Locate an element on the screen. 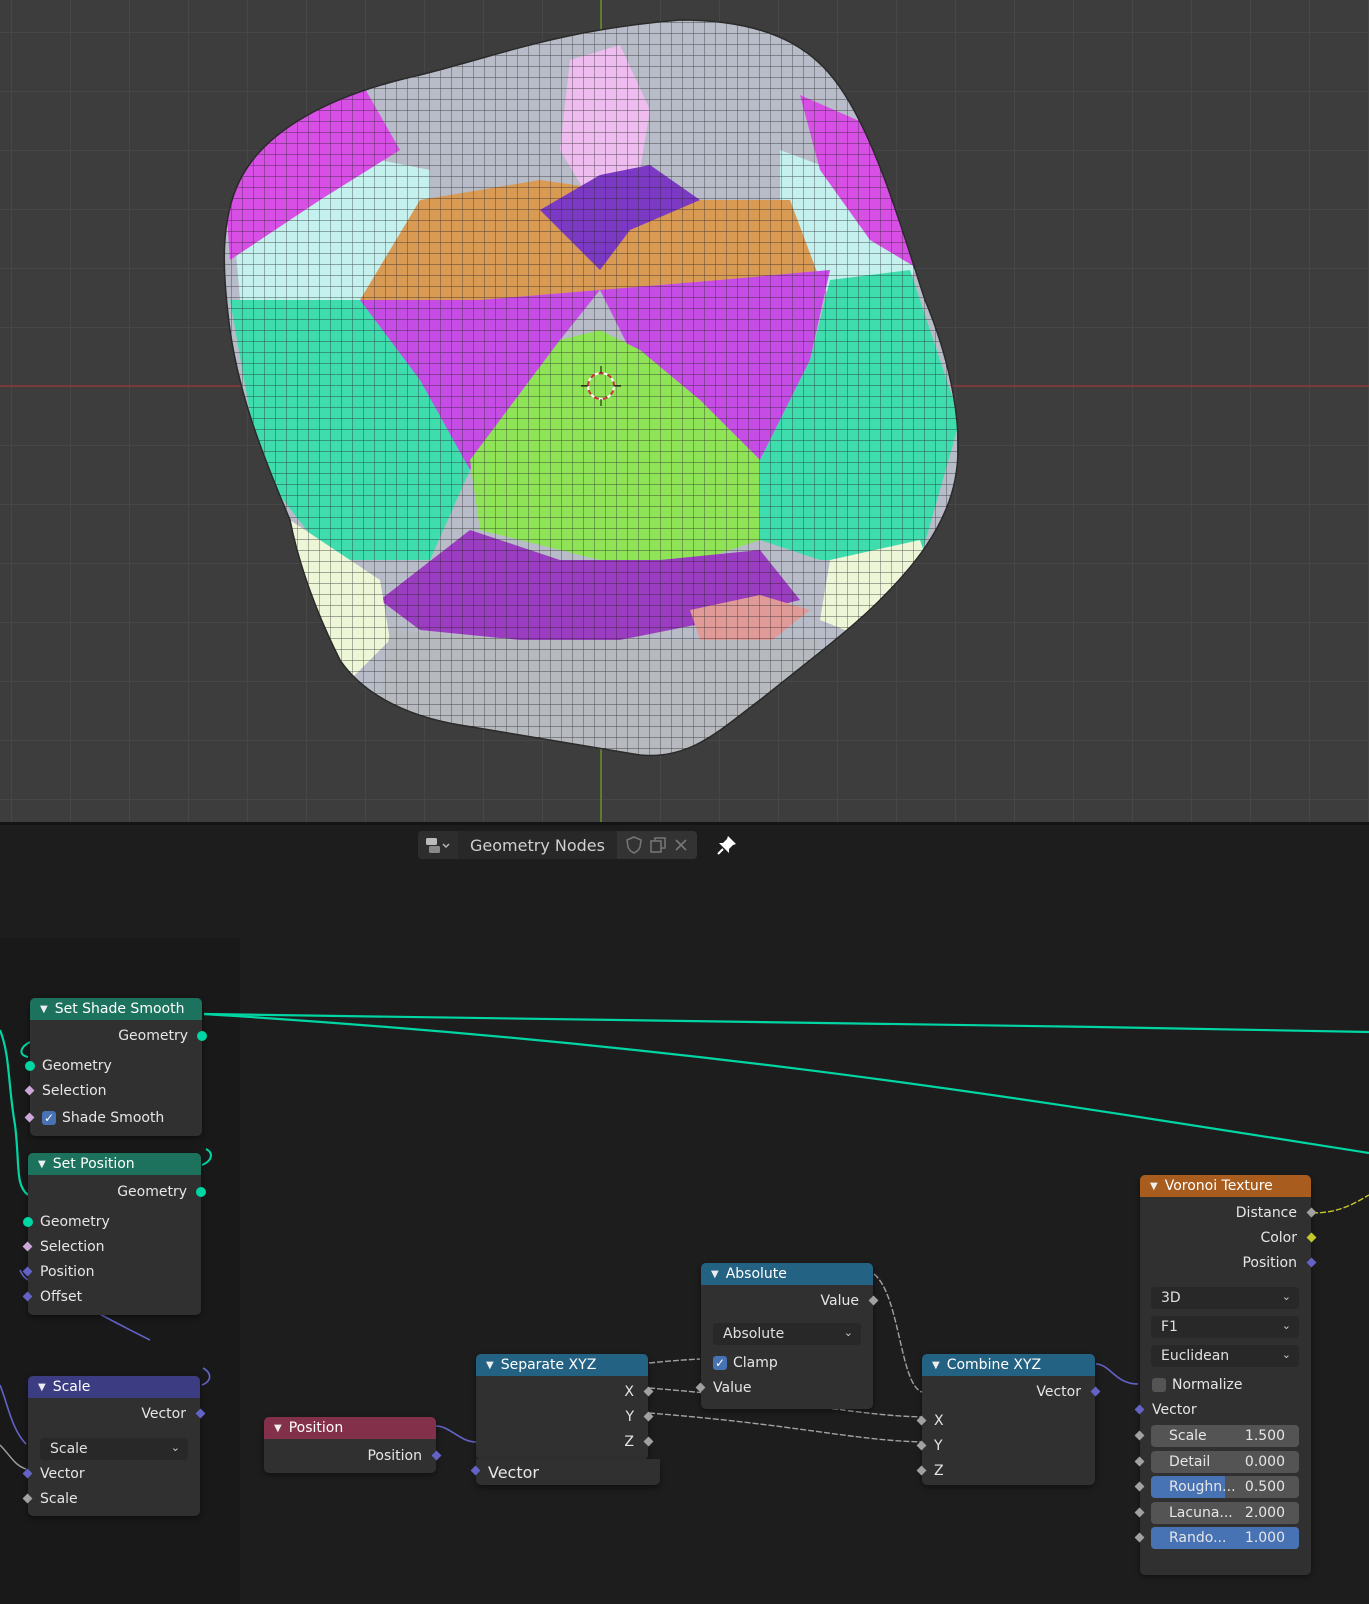 Image resolution: width=1369 pixels, height=1604 pixels. node-header: ▼ Separate XYZ is located at coordinates (562, 1365).